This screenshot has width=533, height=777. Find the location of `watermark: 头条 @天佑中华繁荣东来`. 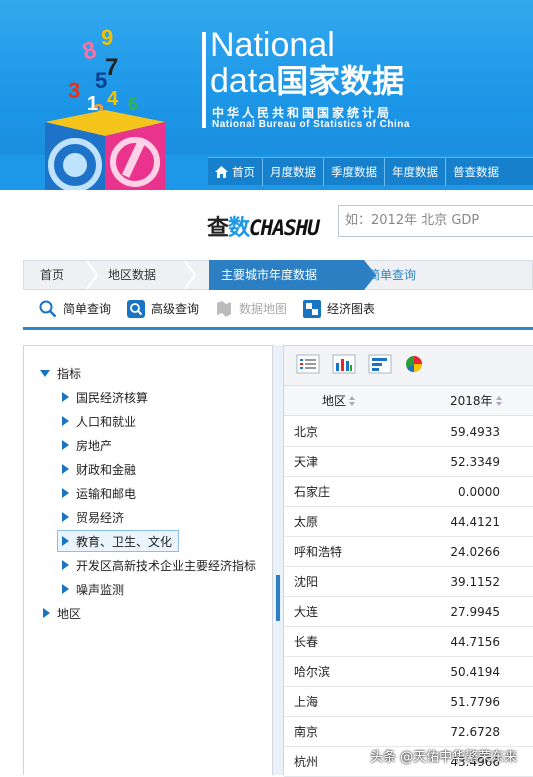

watermark: 头条 @天佑中华繁荣东来 is located at coordinates (444, 757).